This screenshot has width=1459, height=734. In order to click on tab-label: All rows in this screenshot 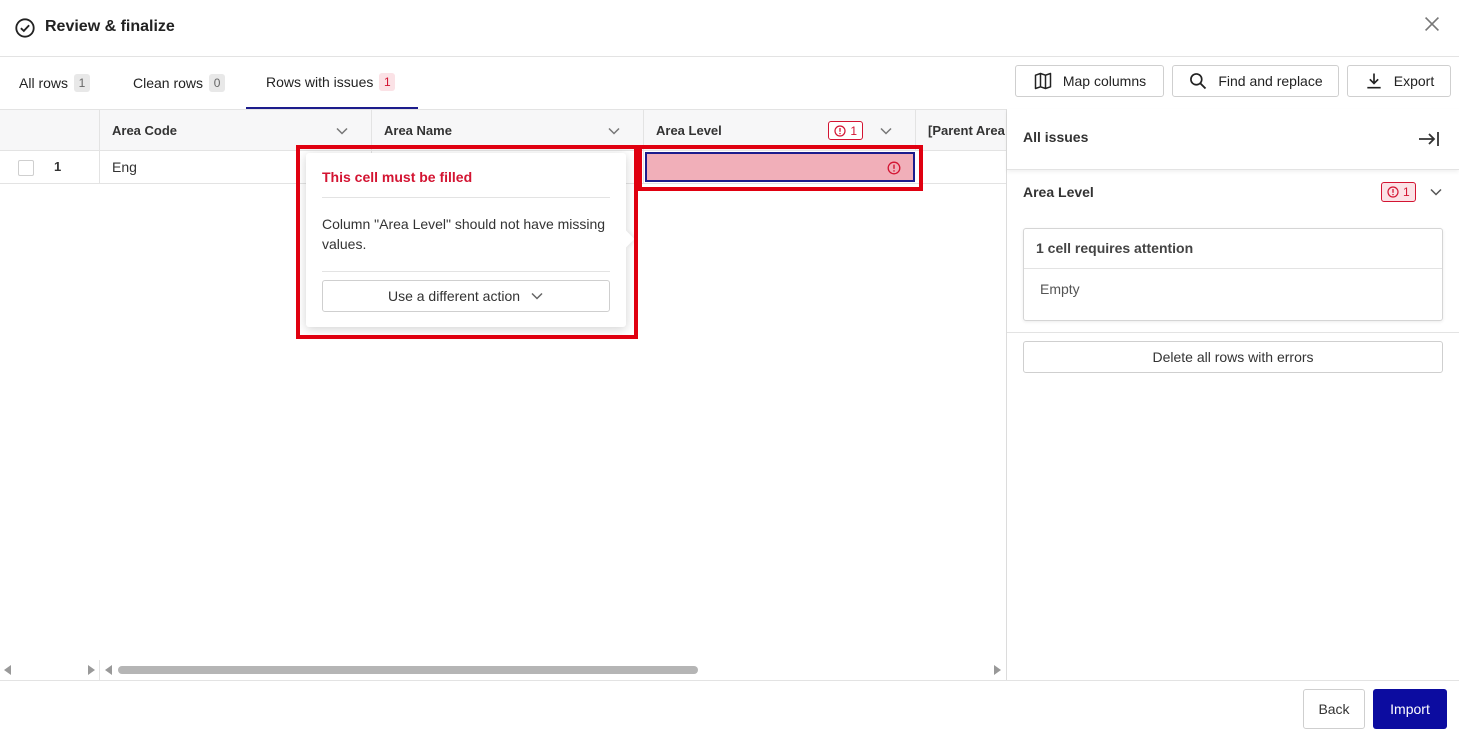, I will do `click(44, 83)`.